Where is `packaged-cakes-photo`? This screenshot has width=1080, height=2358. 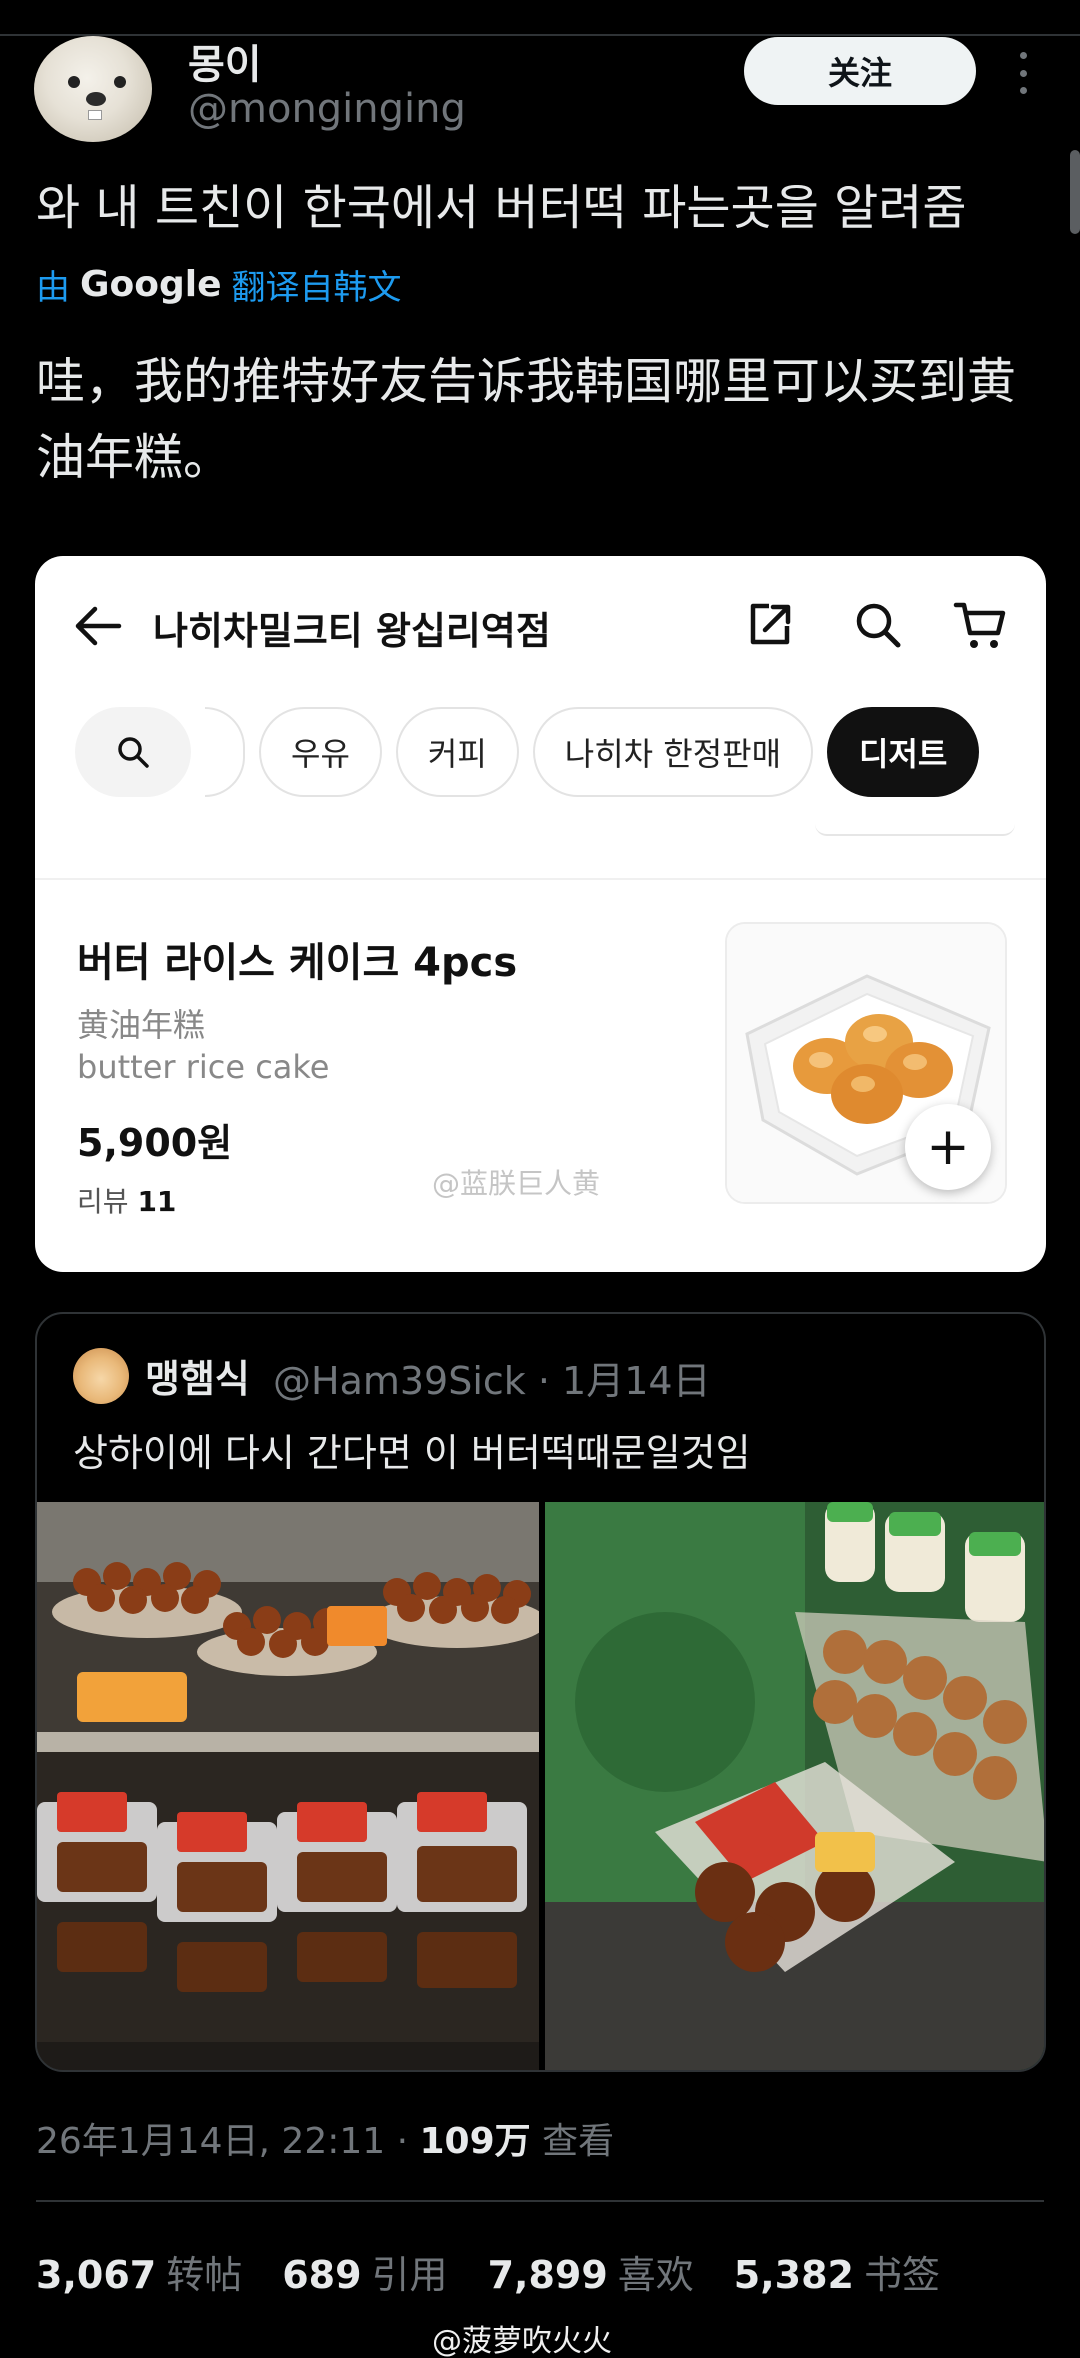
packaged-cakes-photo is located at coordinates (794, 1786).